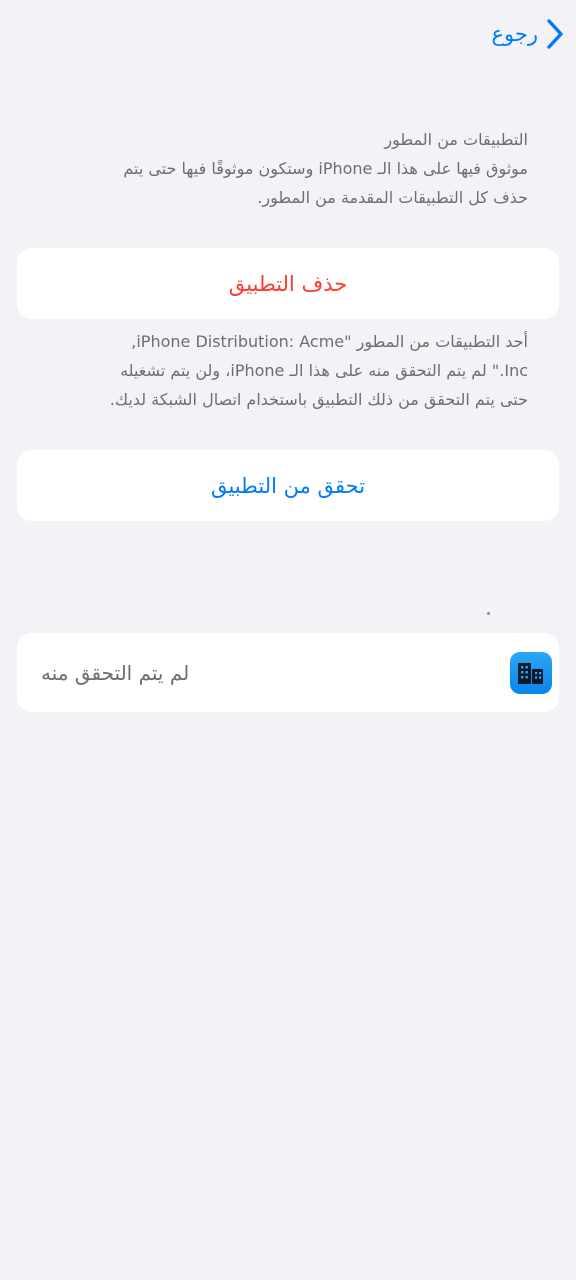 The image size is (576, 1280). Describe the element at coordinates (514, 34) in the screenshot. I see `back-label: رجوع` at that location.